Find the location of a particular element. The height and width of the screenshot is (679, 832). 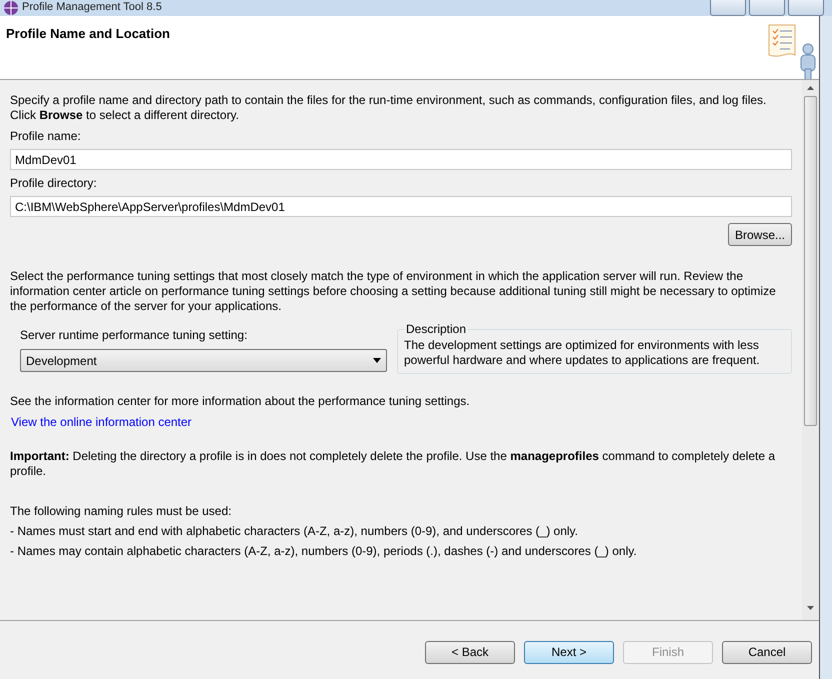

tuning-text: Select the performance tuning settings that most closely match the type of environment in which the application server will run. Review the information center article on performance tuning settings before choosing a setting because additional tuning still might be necessary to optimize the performance of the server for your applications. is located at coordinates (393, 291).